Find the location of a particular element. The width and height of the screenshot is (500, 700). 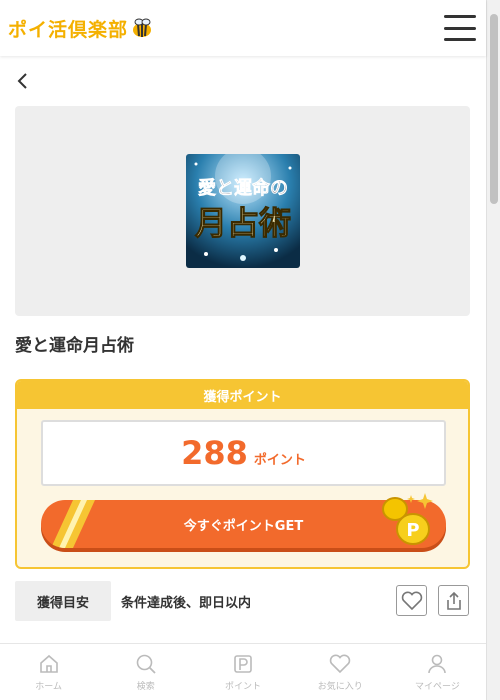

earning-estimate-label: 獲得目安 is located at coordinates (63, 601).